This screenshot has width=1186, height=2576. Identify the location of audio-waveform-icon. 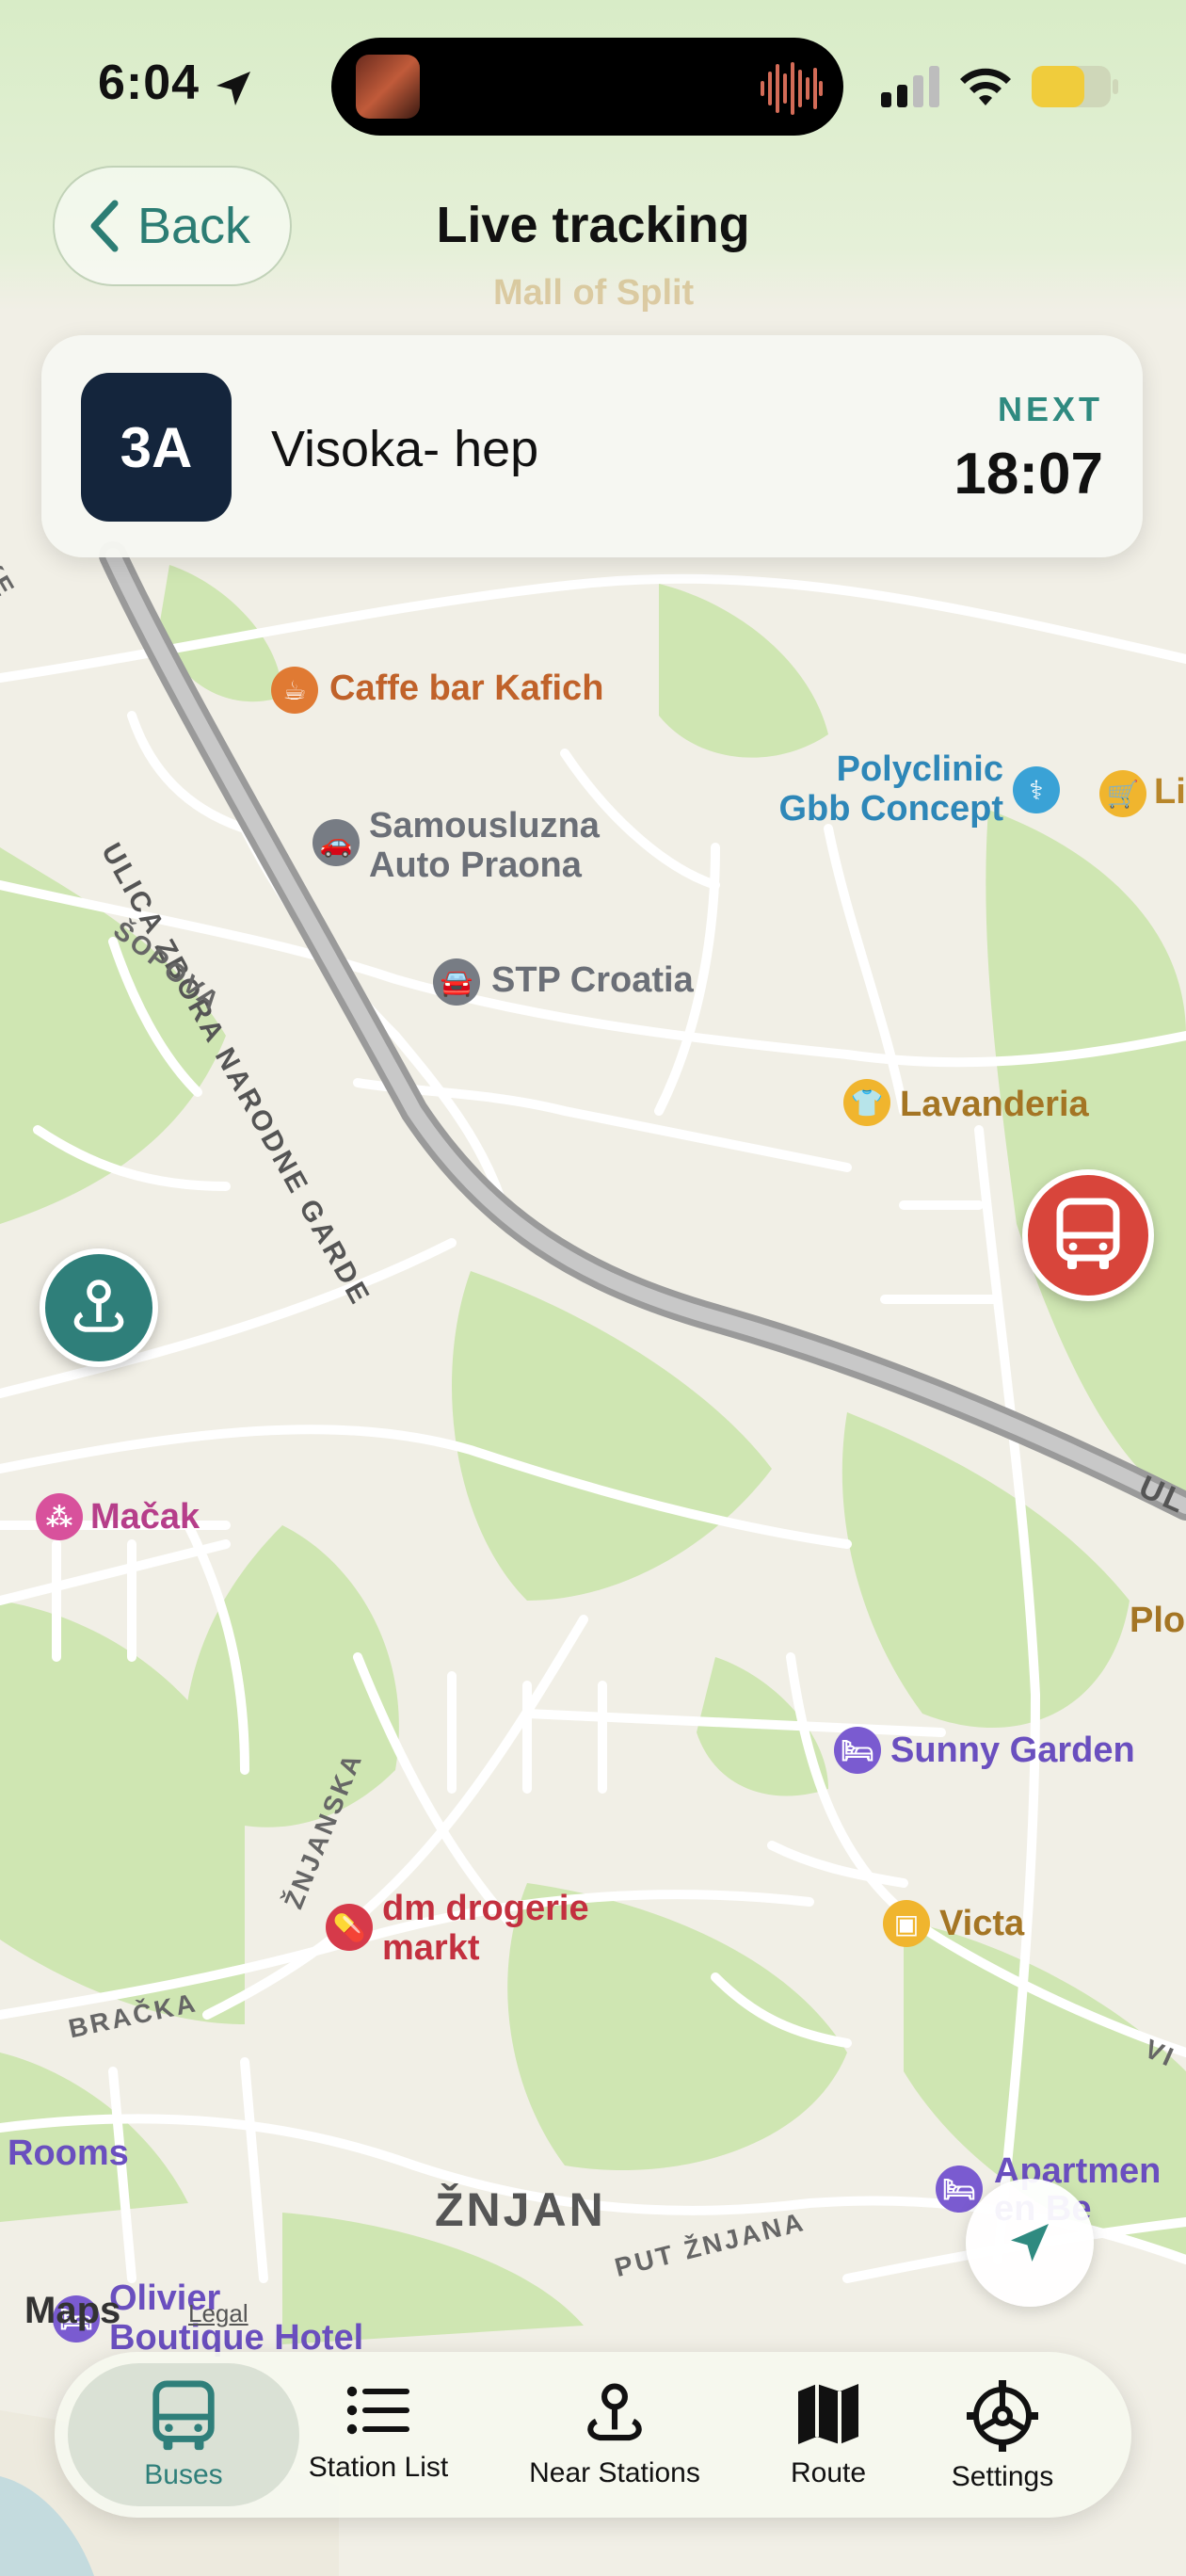
(792, 88).